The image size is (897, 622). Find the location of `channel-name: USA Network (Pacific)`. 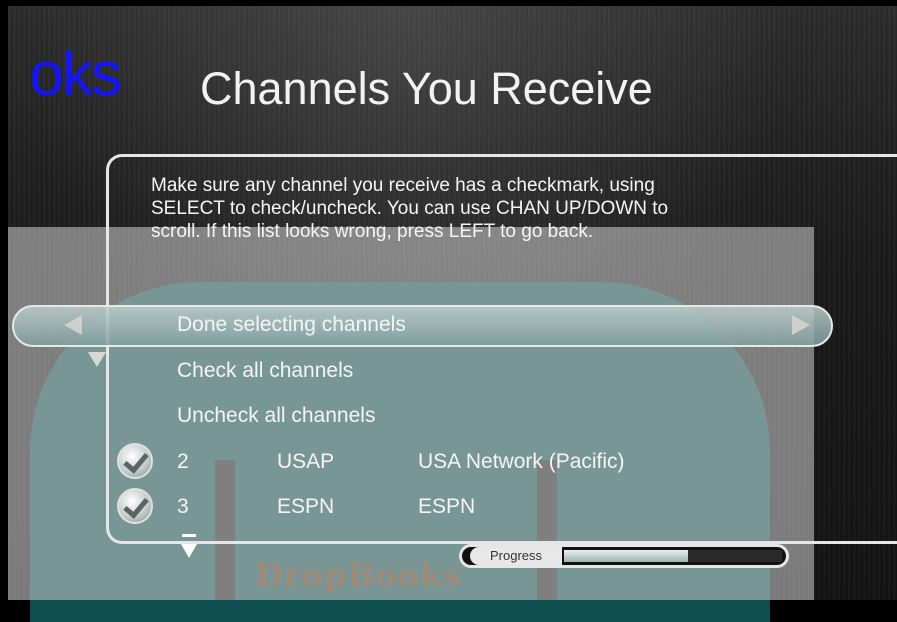

channel-name: USA Network (Pacific) is located at coordinates (521, 461).